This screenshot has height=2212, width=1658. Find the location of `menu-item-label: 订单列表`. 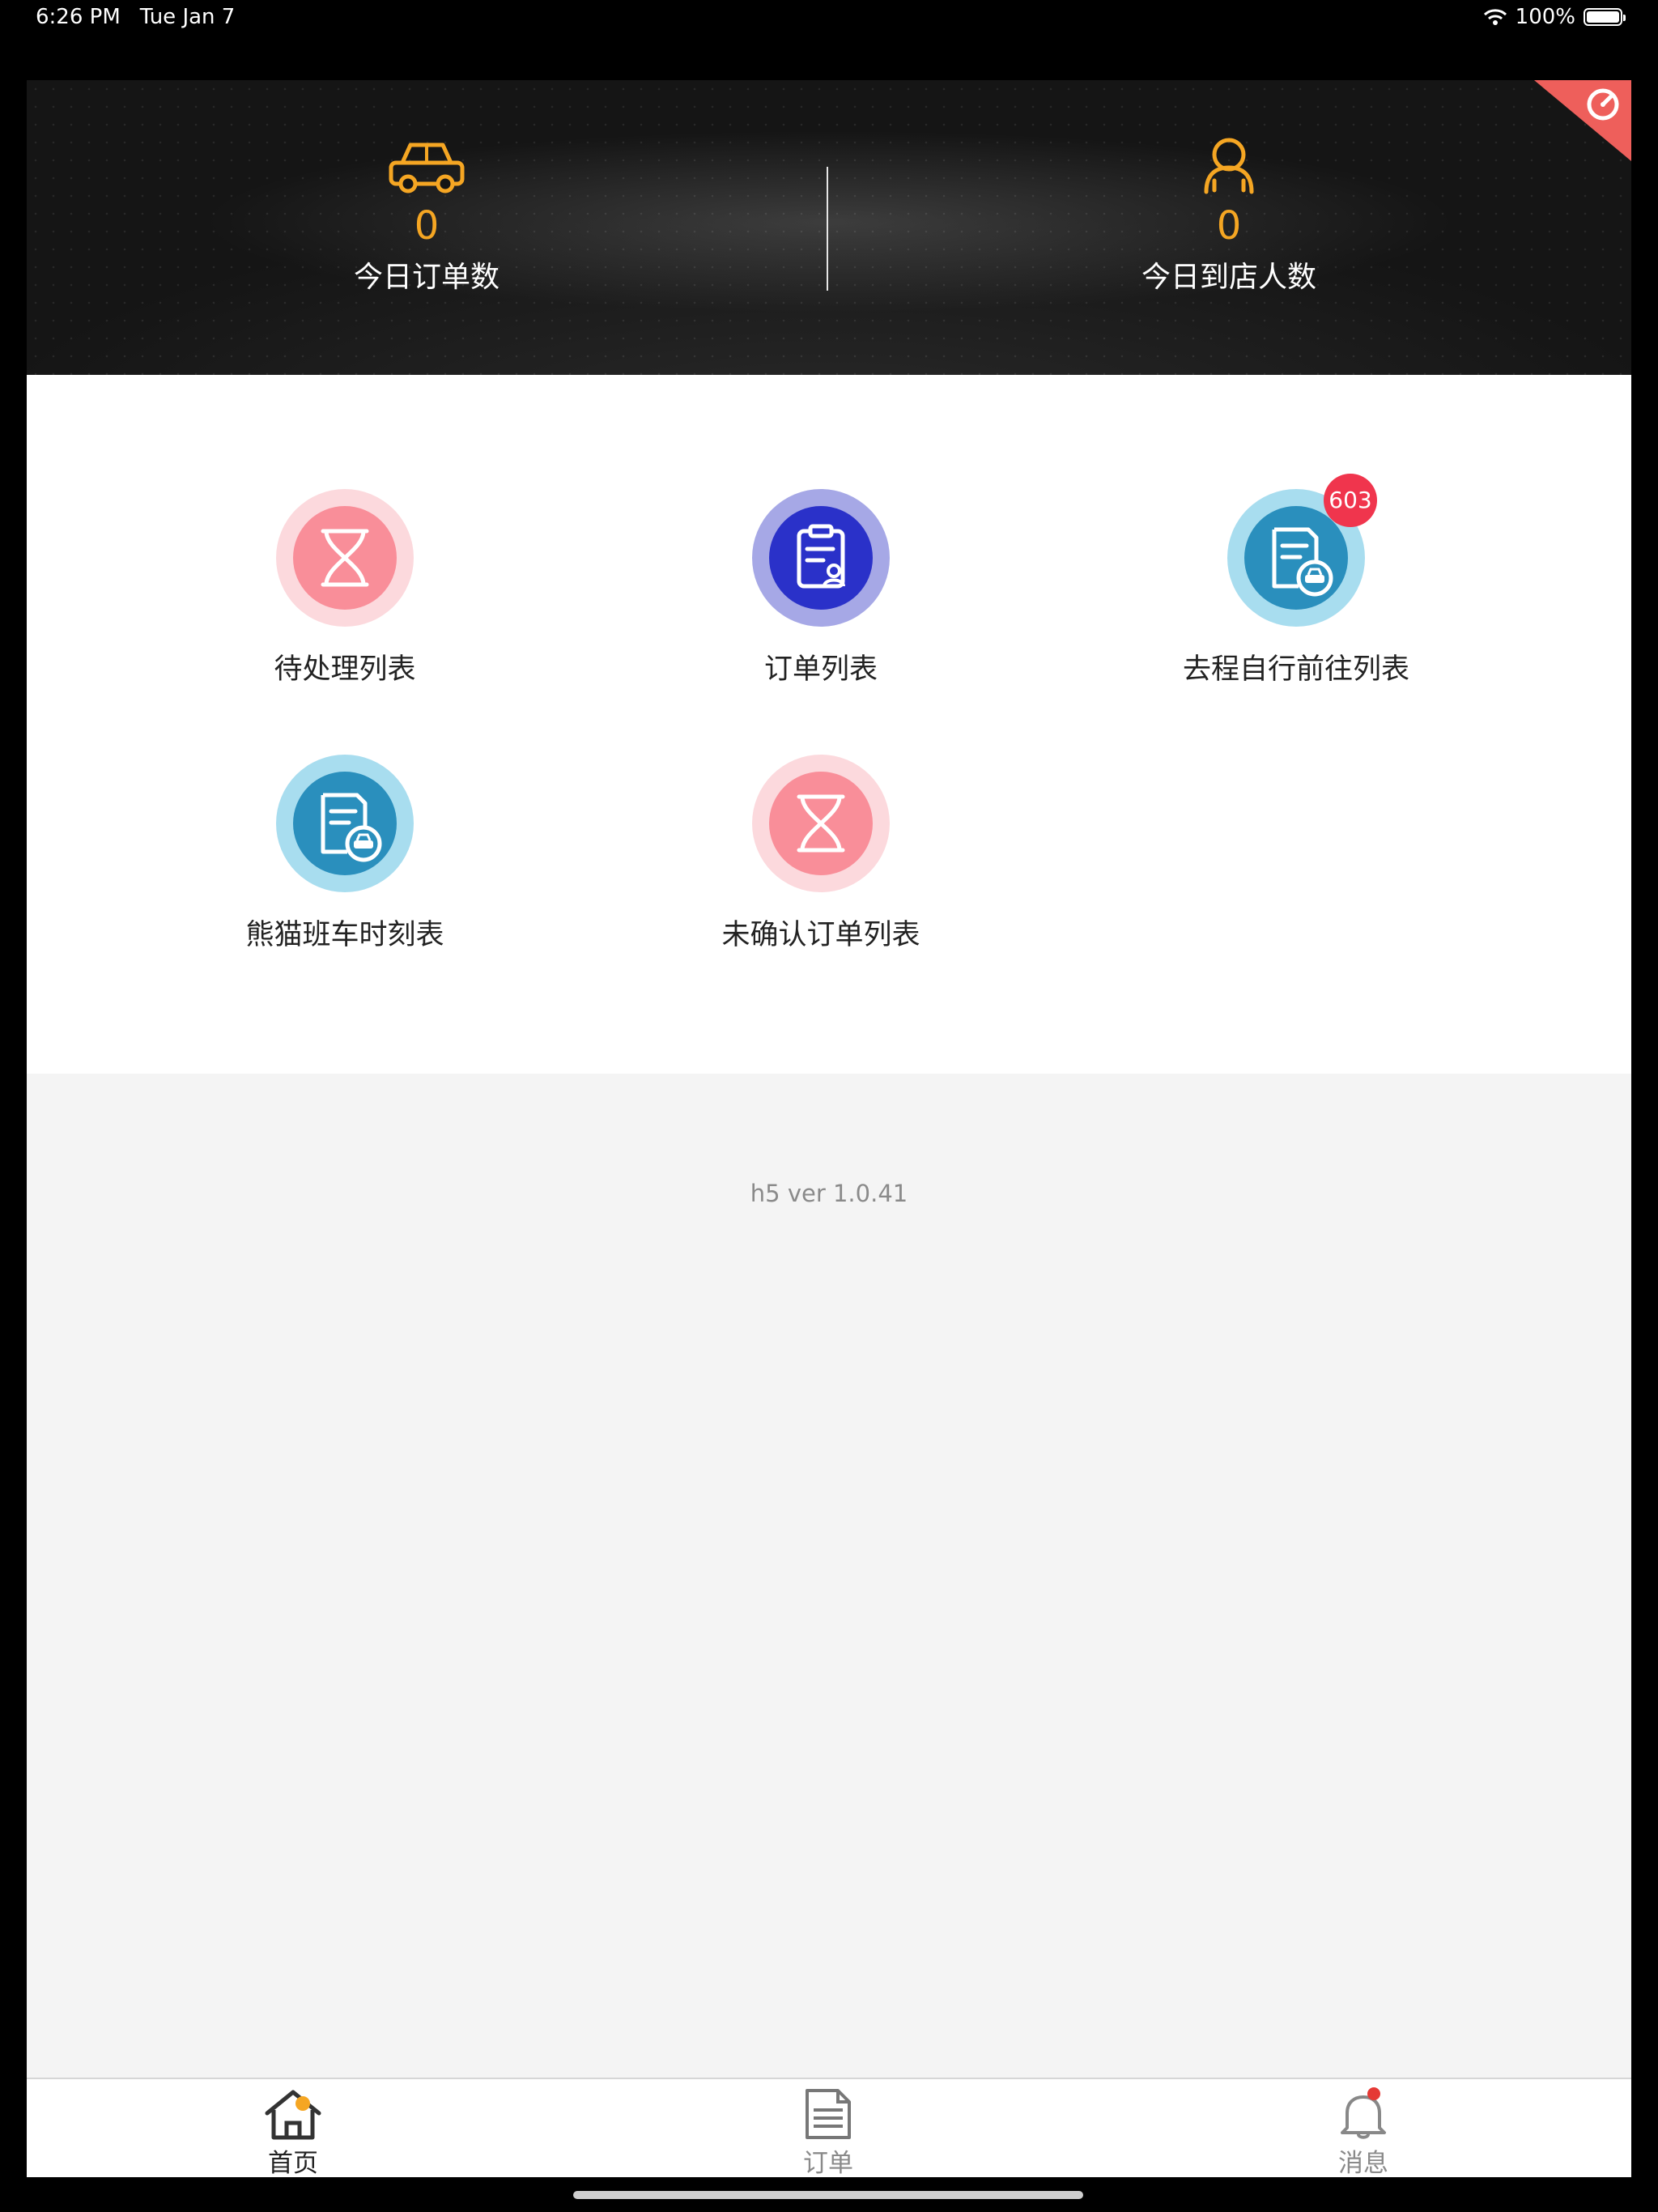

menu-item-label: 订单列表 is located at coordinates (820, 669).